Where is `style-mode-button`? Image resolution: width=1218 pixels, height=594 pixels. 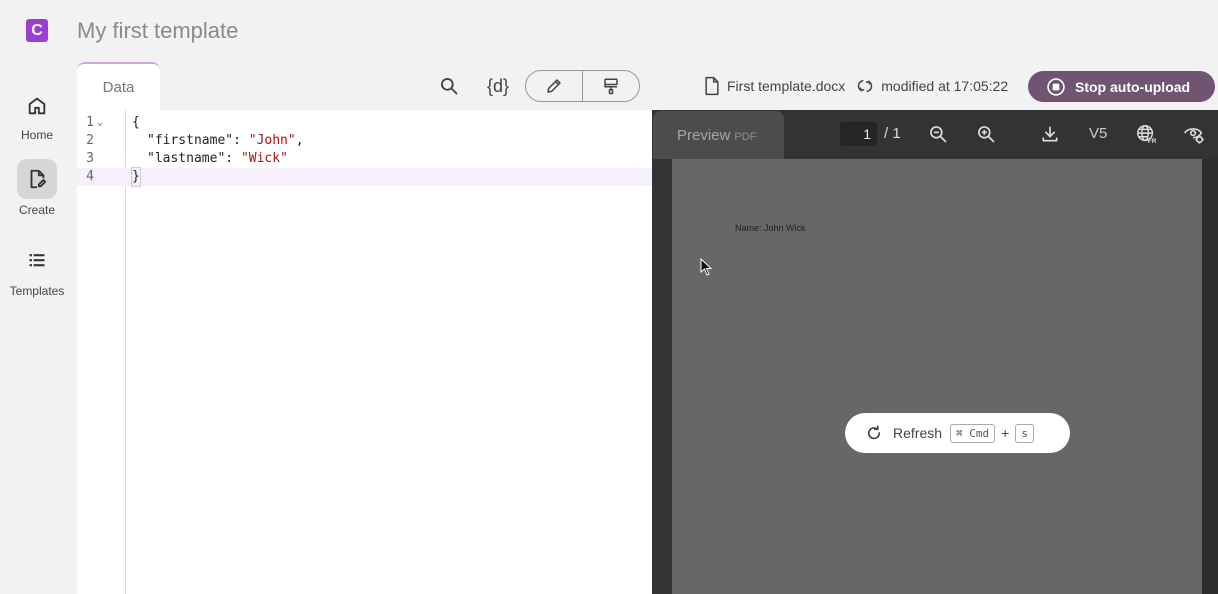
style-mode-button is located at coordinates (611, 86).